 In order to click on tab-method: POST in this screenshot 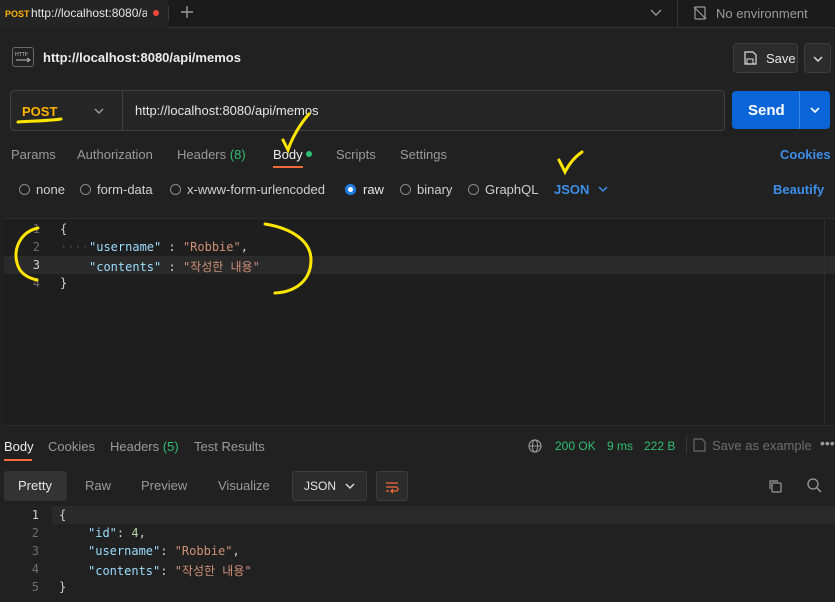, I will do `click(17, 14)`.